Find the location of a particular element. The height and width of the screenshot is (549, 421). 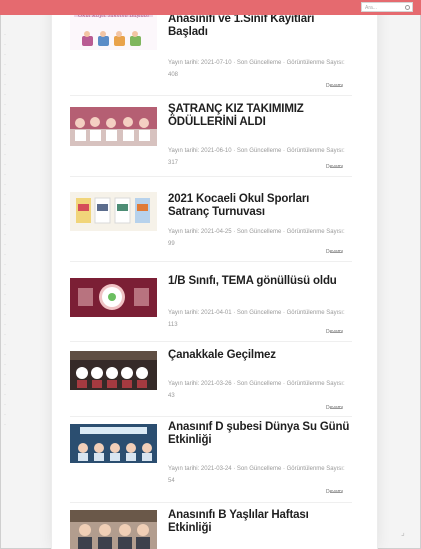

post-title: 1/B Sınıfı, TEMA gönüllüsü oldu is located at coordinates (259, 281).